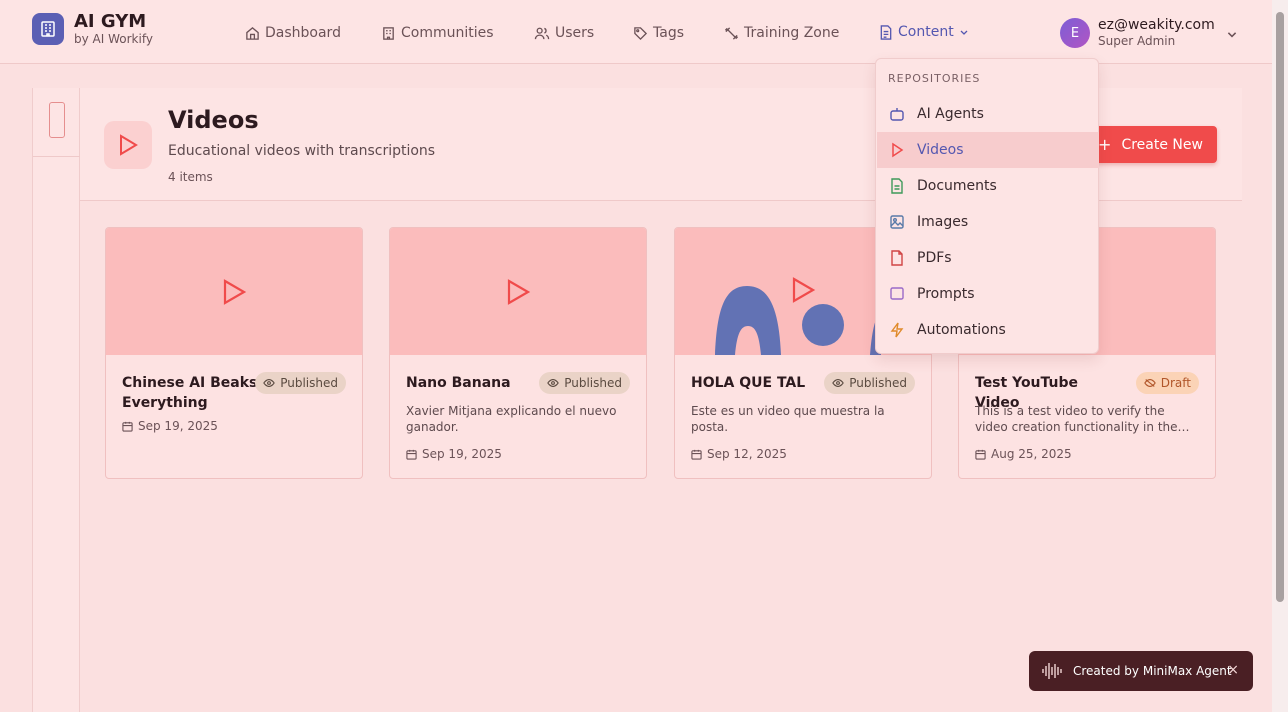 Image resolution: width=1288 pixels, height=712 pixels. What do you see at coordinates (1031, 454) in the screenshot?
I see `card-date-text: Aug 25, 2025` at bounding box center [1031, 454].